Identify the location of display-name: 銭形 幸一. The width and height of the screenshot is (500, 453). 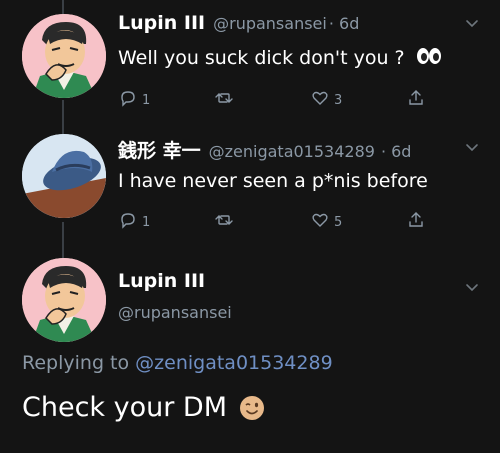
(159, 149).